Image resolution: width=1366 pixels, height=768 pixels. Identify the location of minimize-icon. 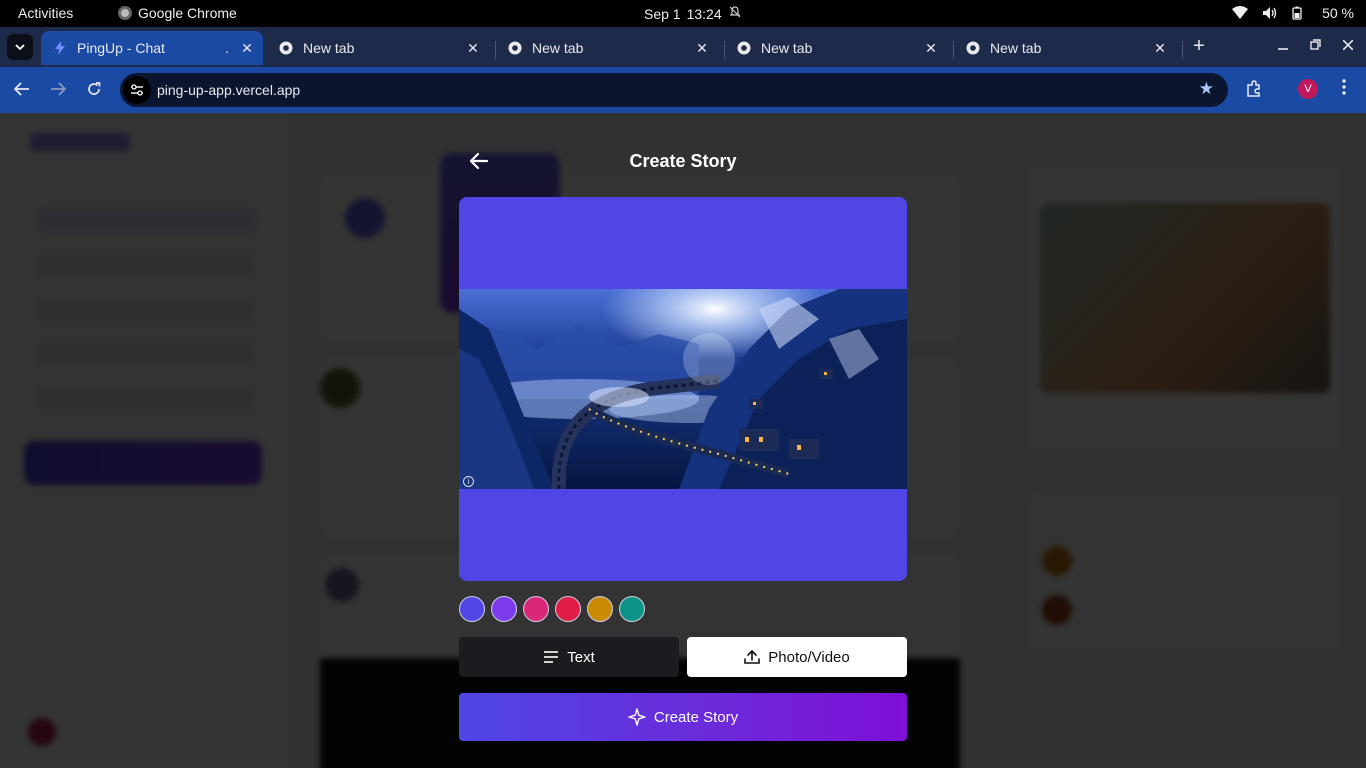
(1283, 49).